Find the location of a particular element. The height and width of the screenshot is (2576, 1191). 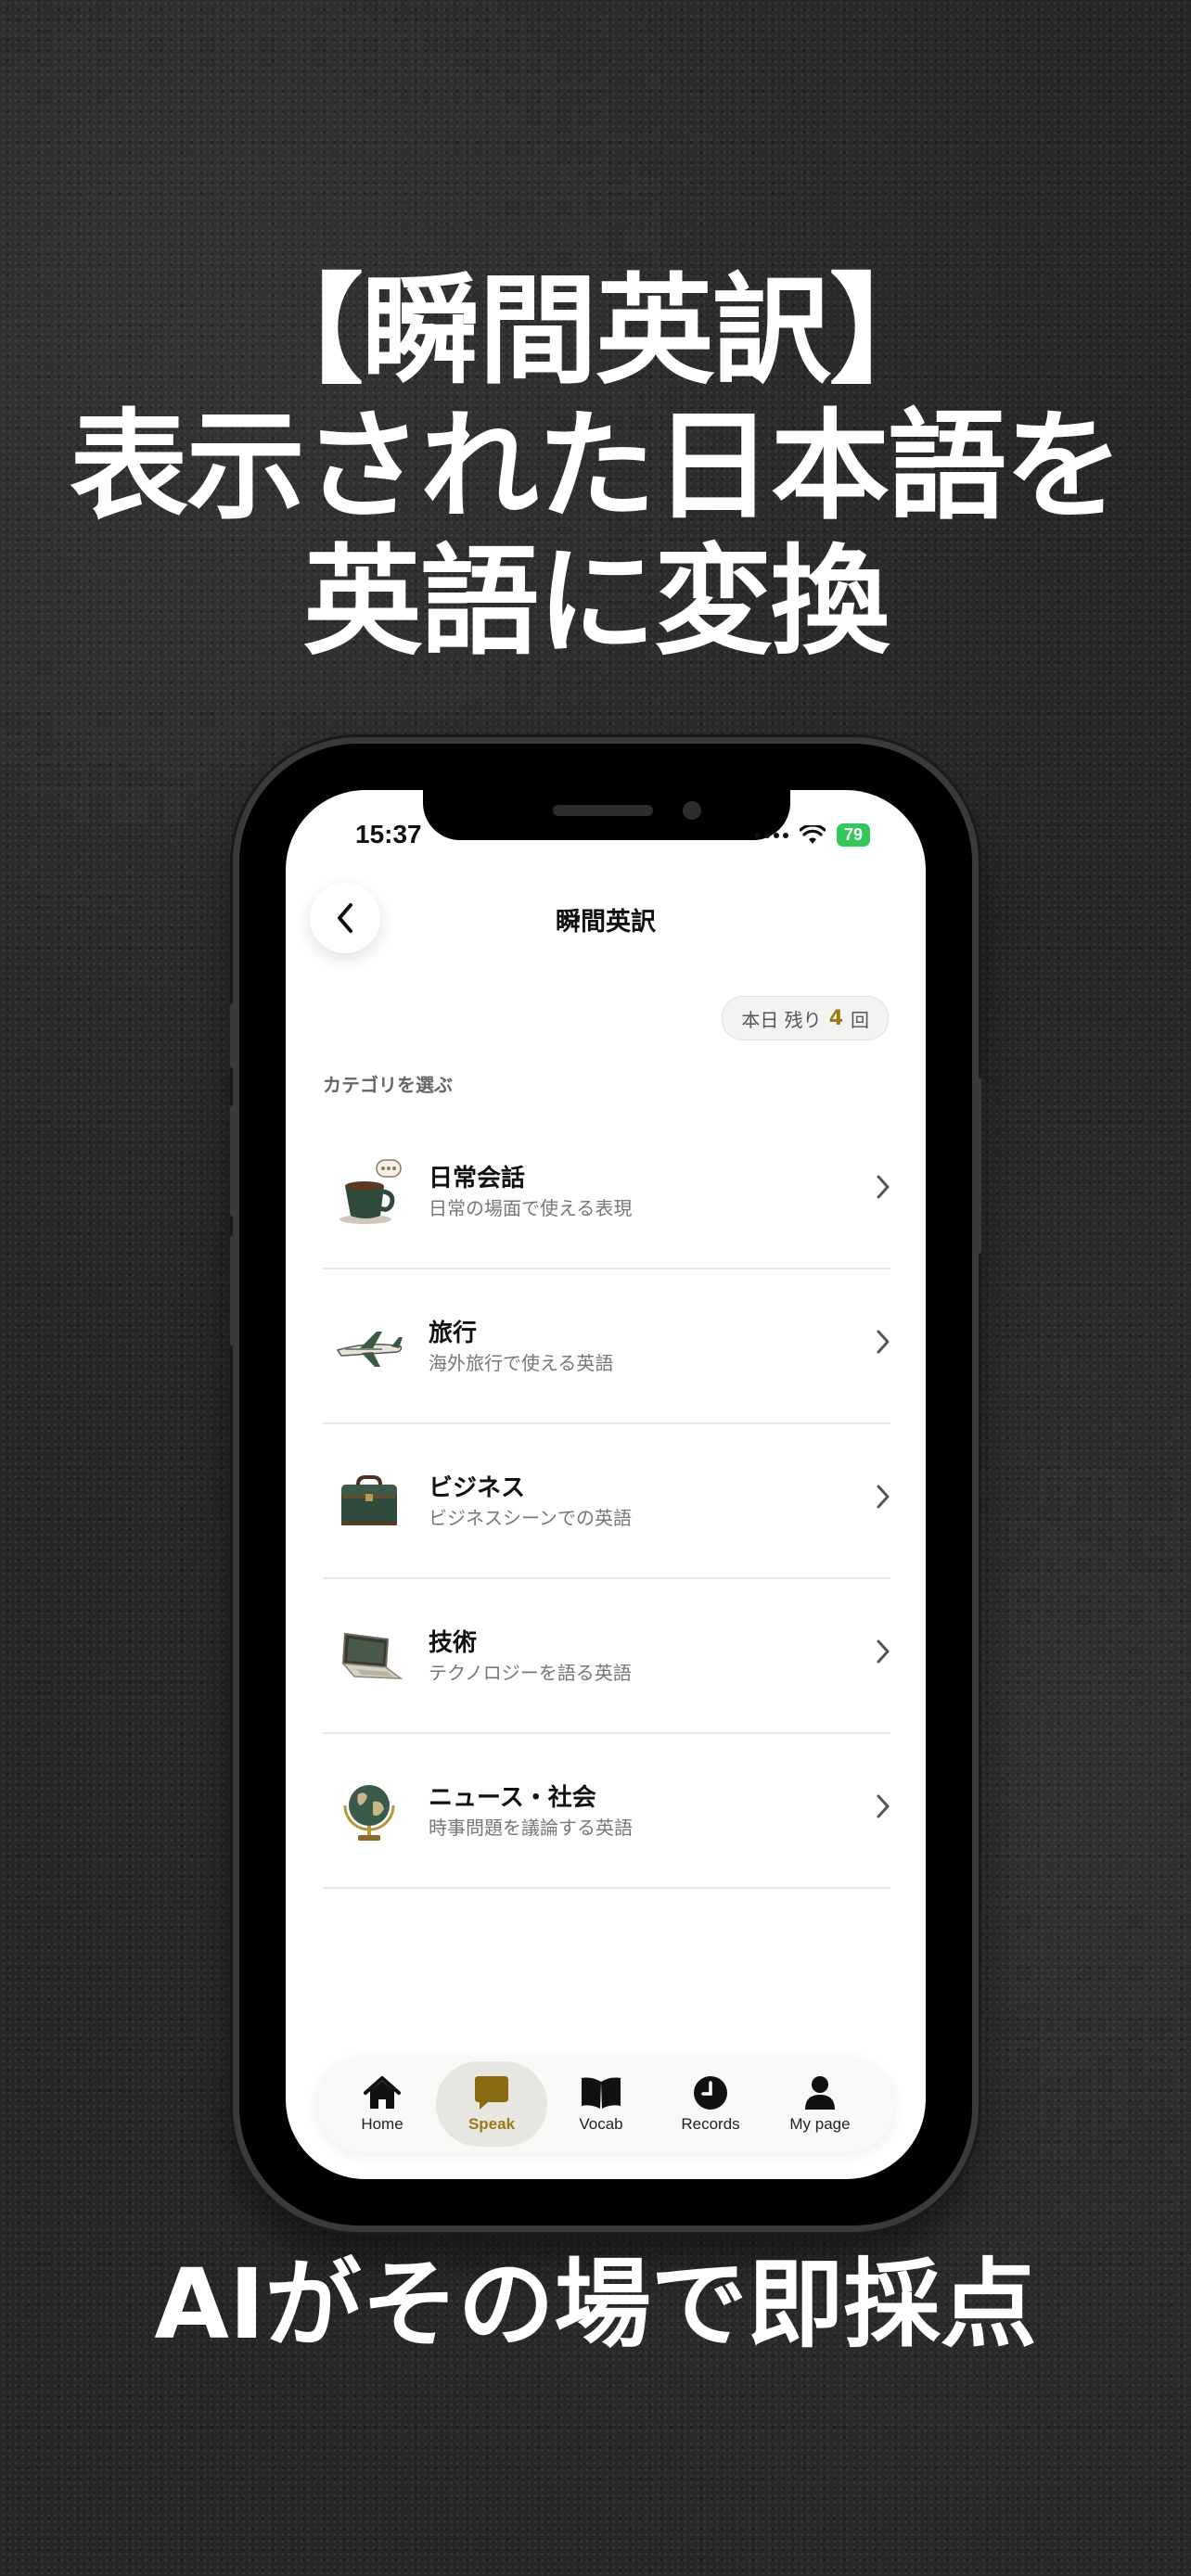

status-icons: 79 is located at coordinates (812, 835).